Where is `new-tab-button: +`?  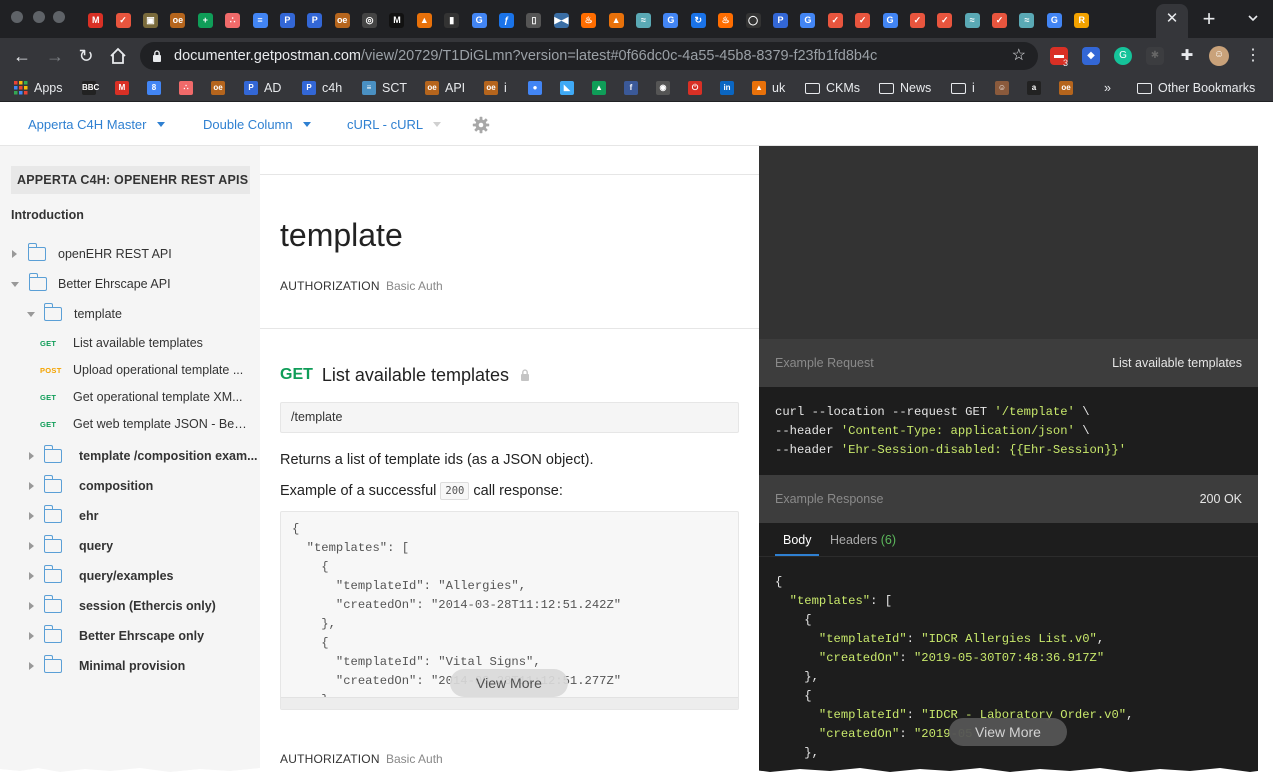
new-tab-button: + is located at coordinates (1209, 19).